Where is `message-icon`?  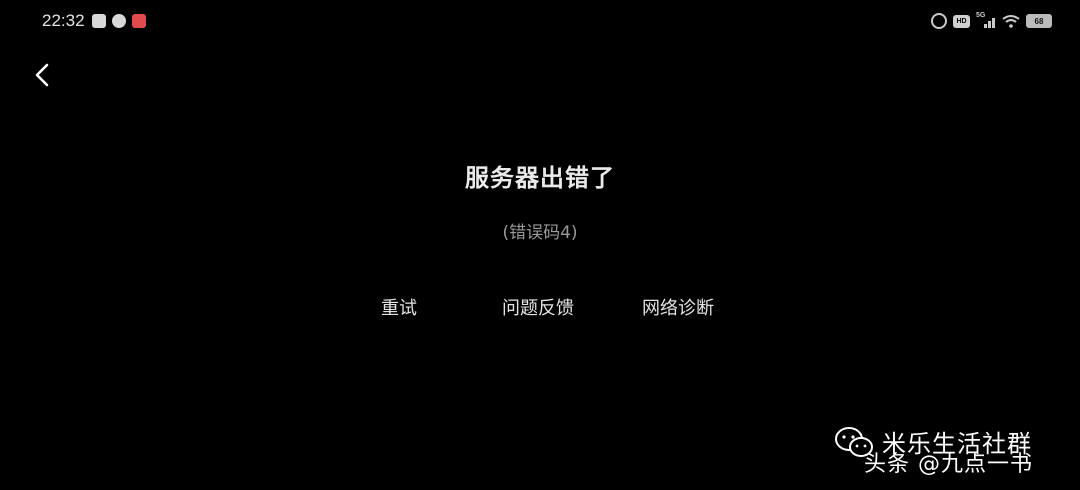
message-icon is located at coordinates (119, 21).